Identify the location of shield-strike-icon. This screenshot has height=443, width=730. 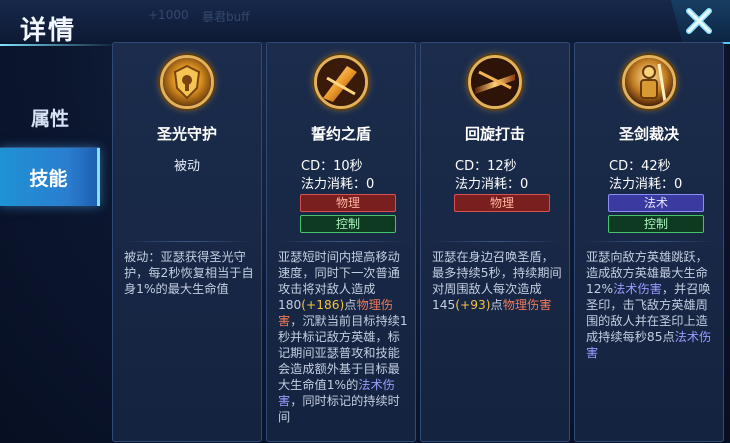
(341, 82).